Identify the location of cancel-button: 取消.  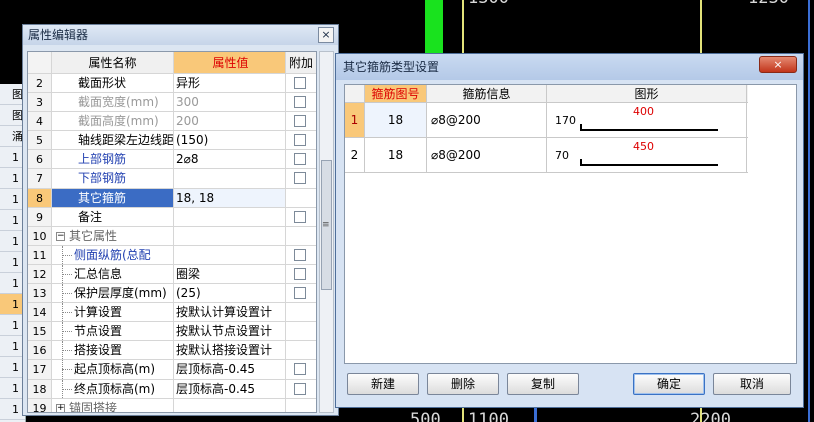
(752, 384).